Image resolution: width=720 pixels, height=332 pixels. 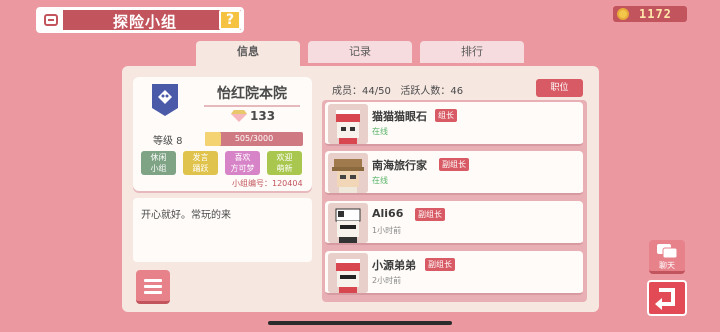 What do you see at coordinates (186, 215) in the screenshot?
I see `group-description: 开心就好。常玩的来` at bounding box center [186, 215].